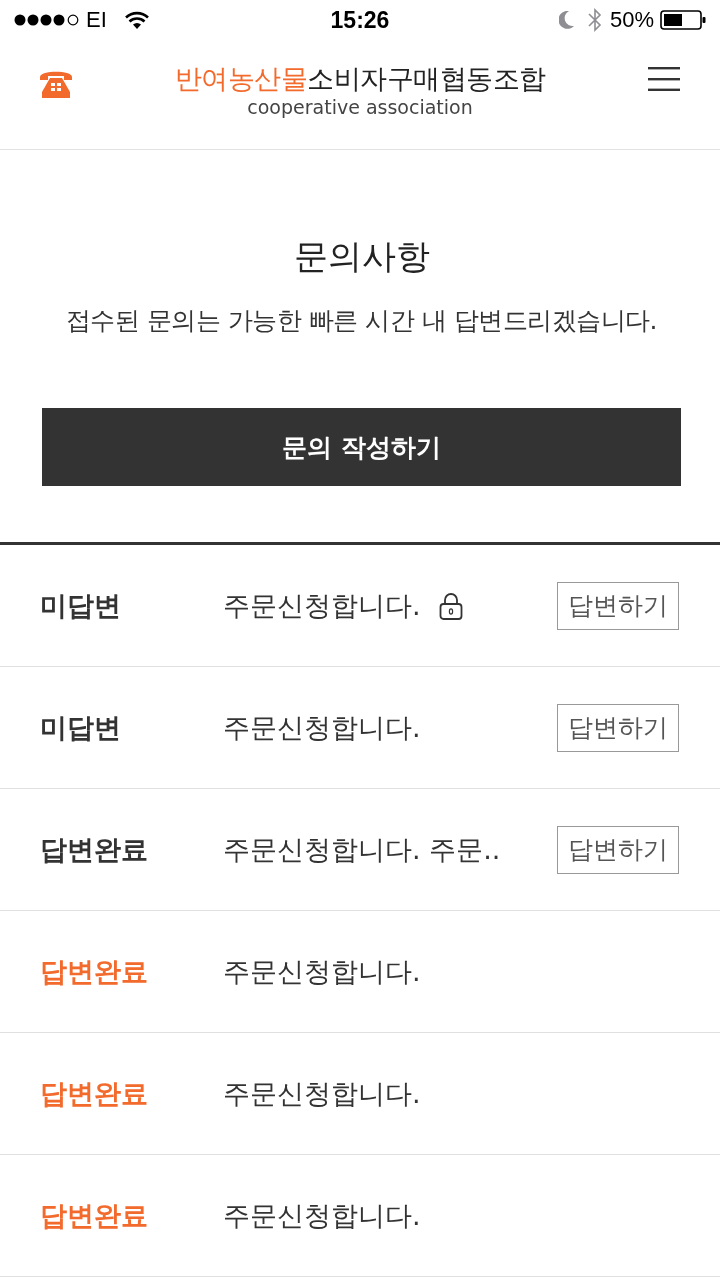 The width and height of the screenshot is (720, 1280). I want to click on logo-subtitle: cooperative association, so click(360, 107).